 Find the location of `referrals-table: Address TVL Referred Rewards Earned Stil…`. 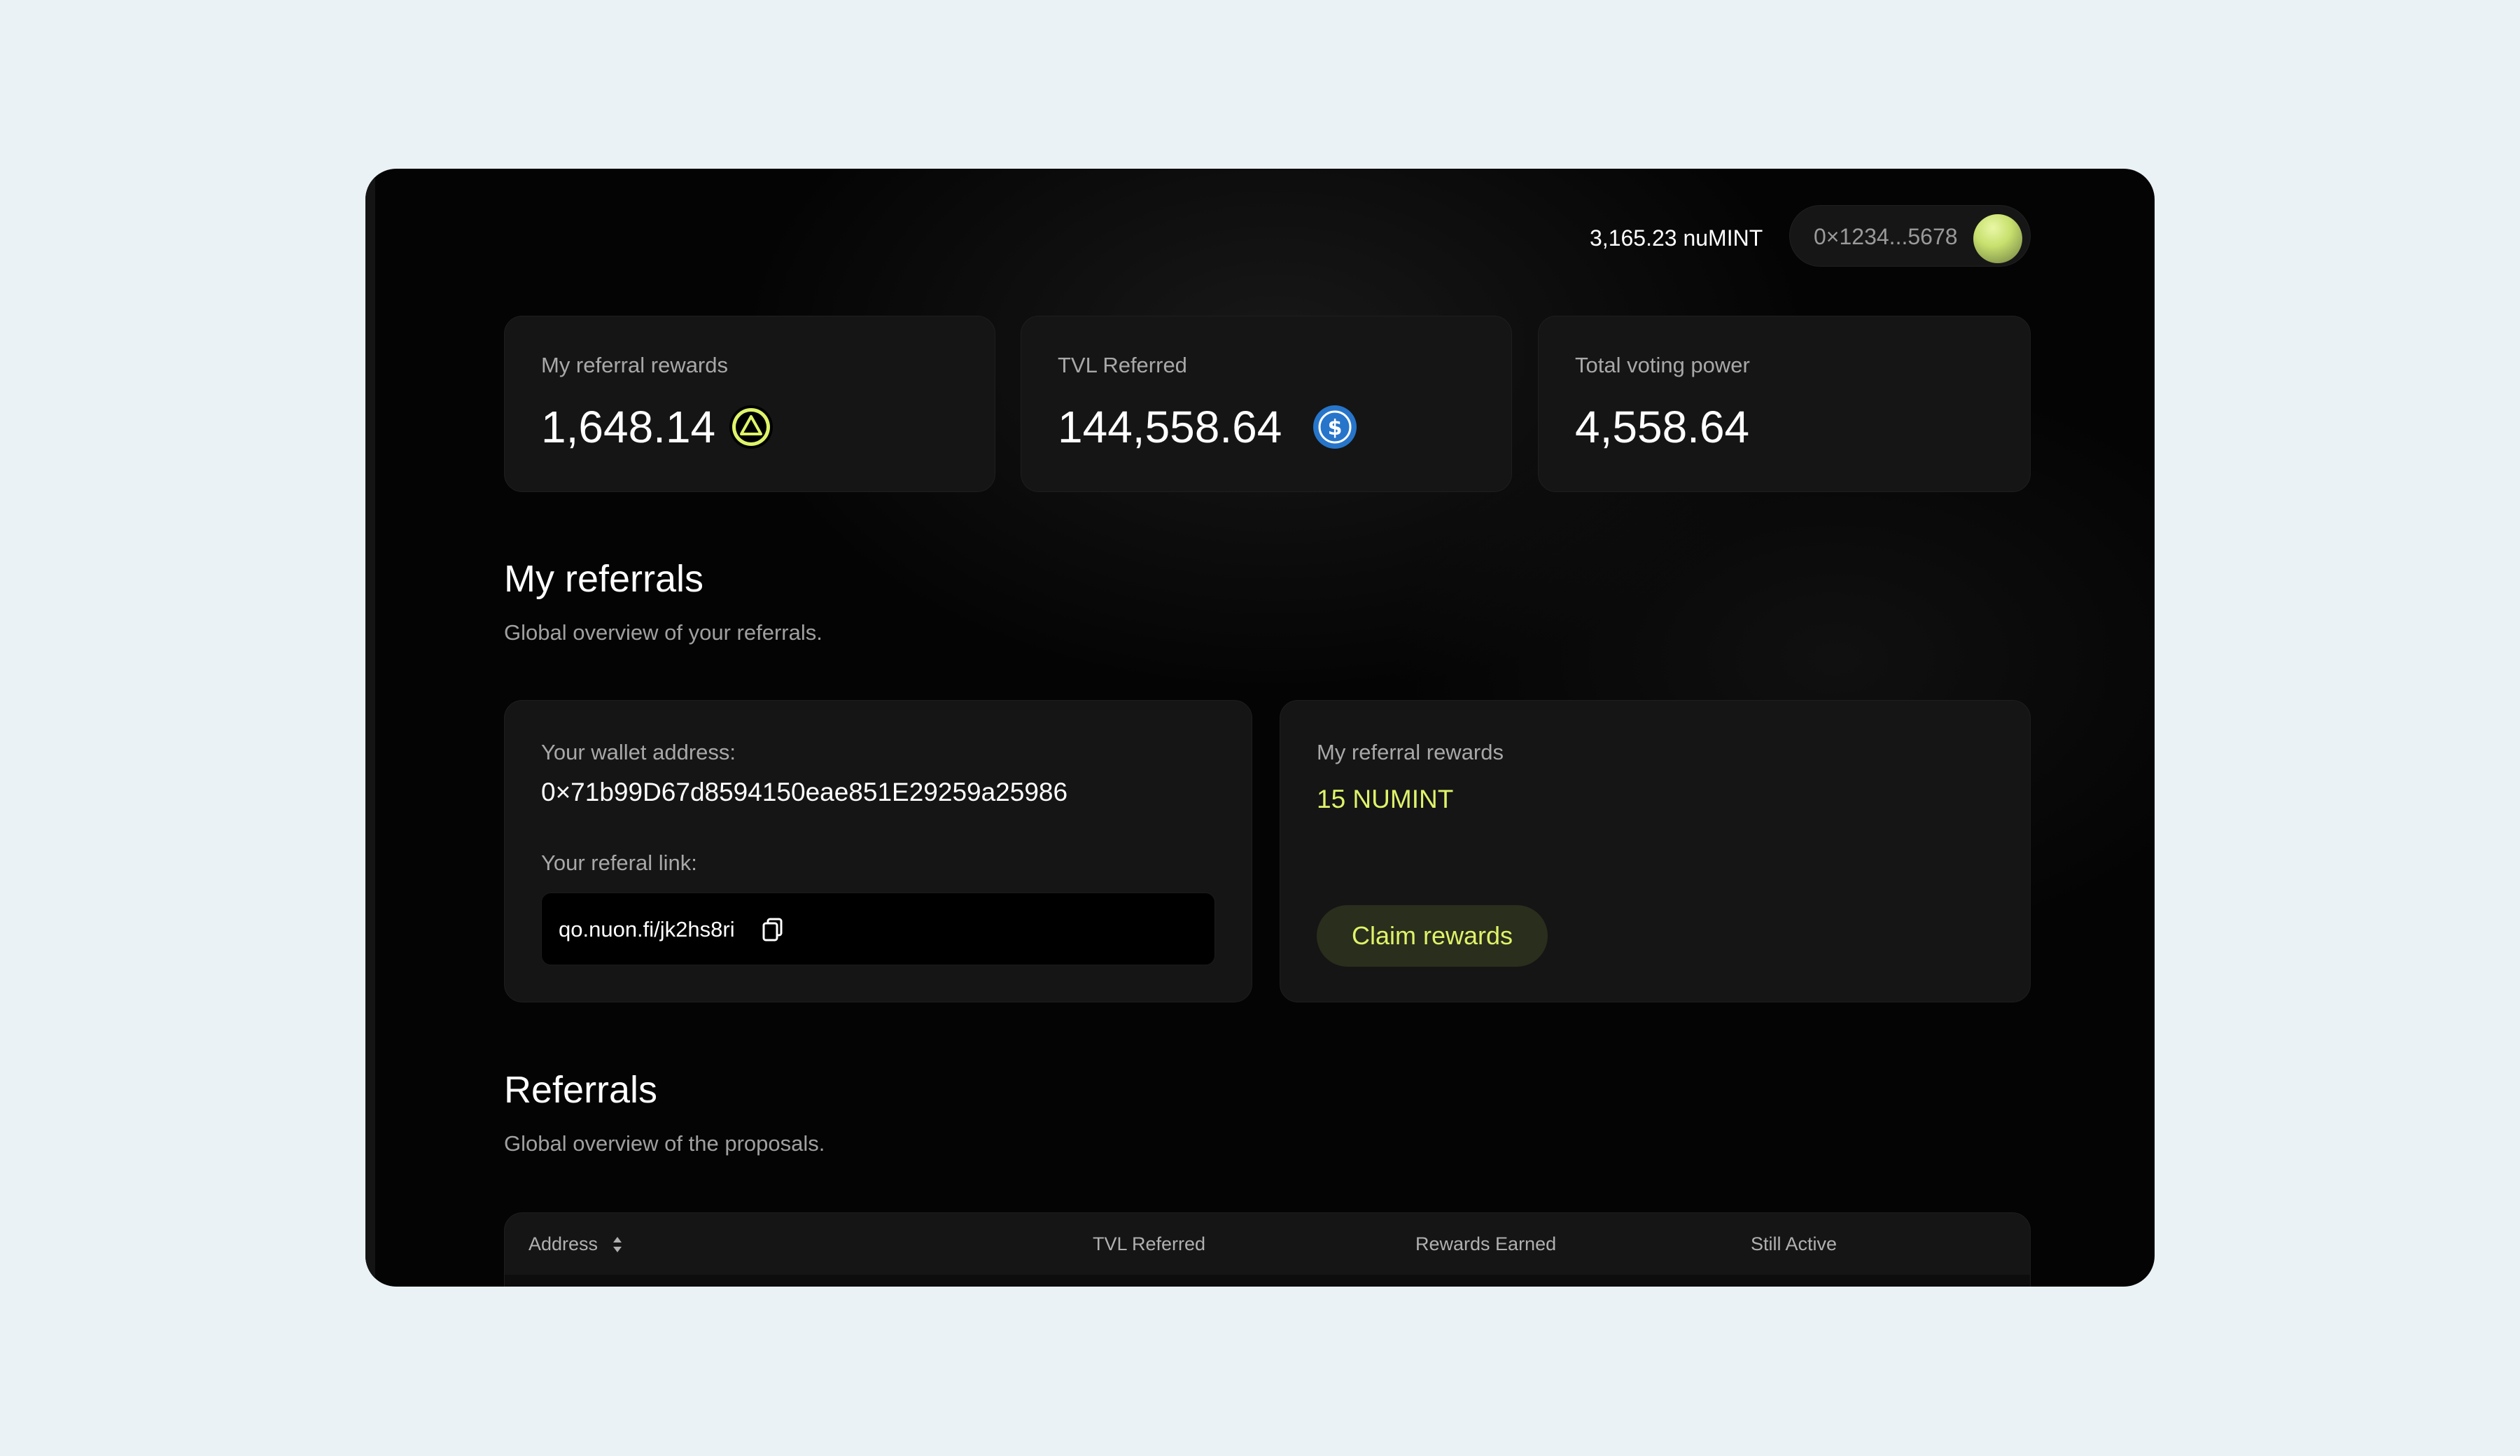

referrals-table: Address TVL Referred Rewards Earned Stil… is located at coordinates (1267, 1249).